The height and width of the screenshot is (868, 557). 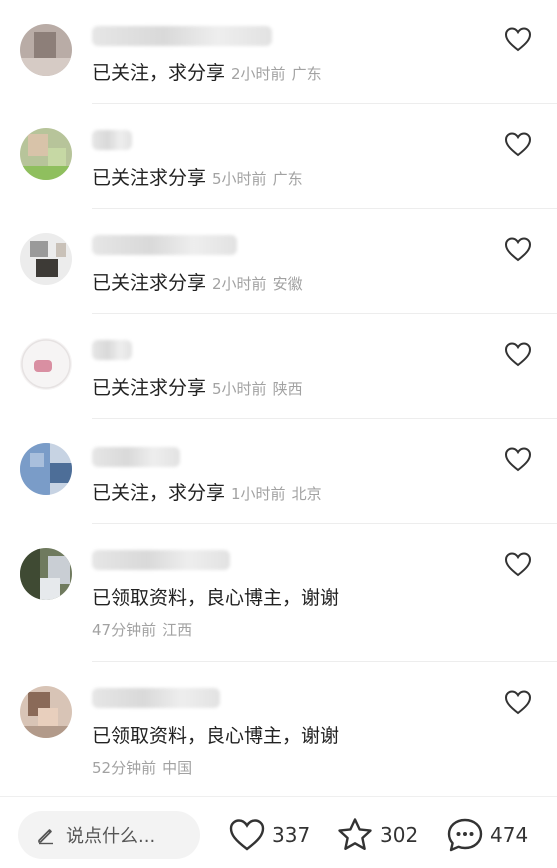 I want to click on comment-text-line: 已关注求分享 5小时前 陕西, so click(x=197, y=386).